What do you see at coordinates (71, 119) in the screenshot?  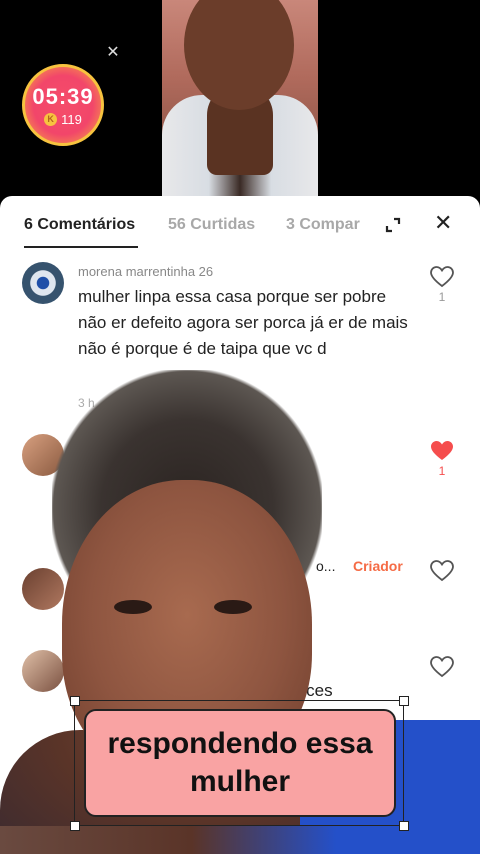 I see `coin-count: 119` at bounding box center [71, 119].